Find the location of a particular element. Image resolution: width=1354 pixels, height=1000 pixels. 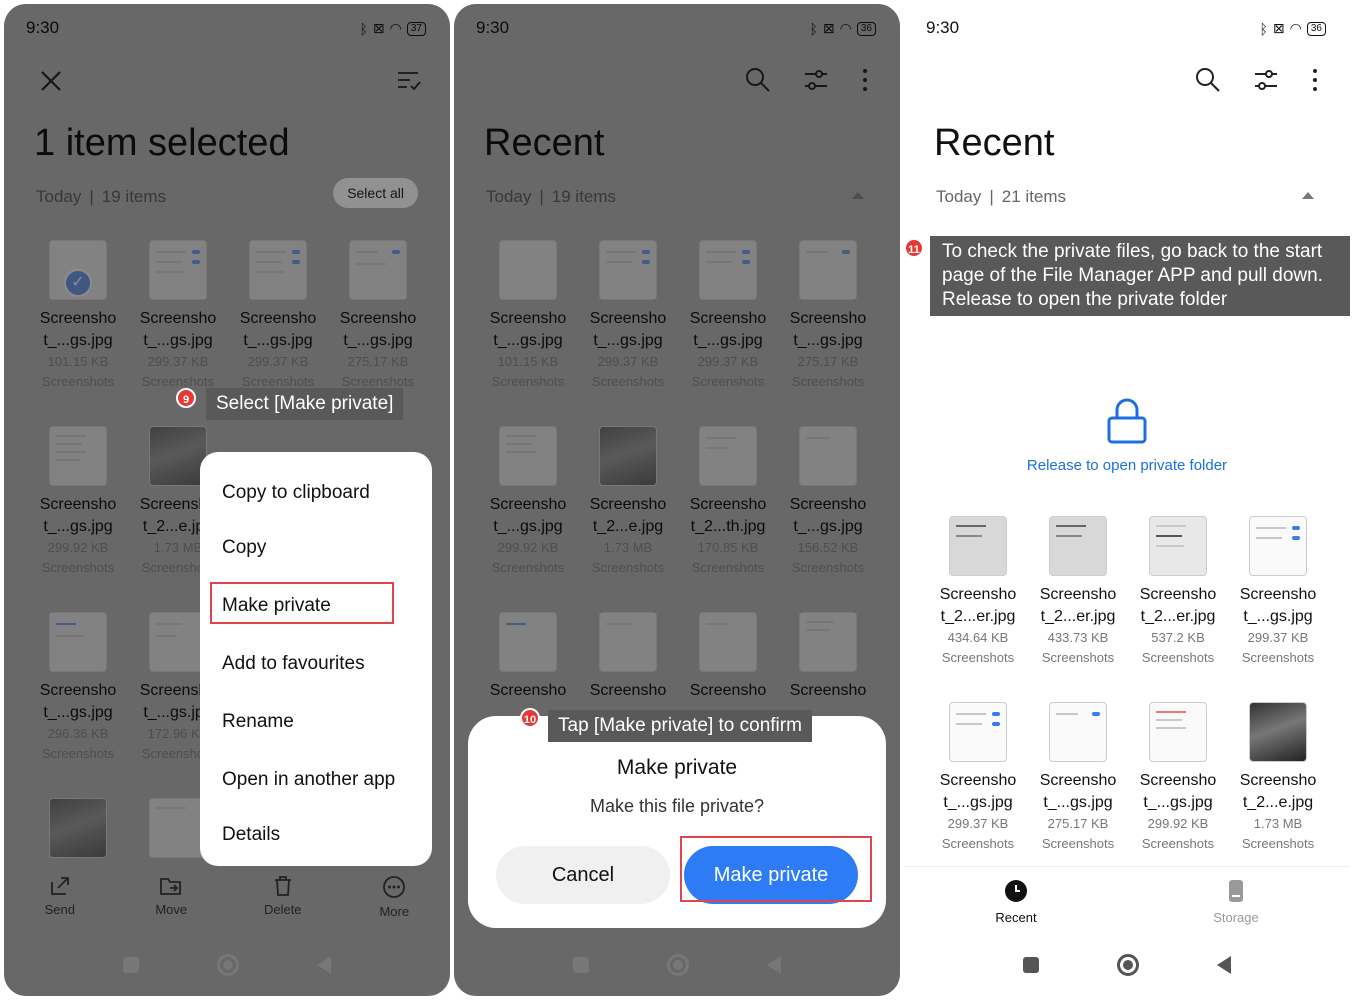

file-size: 299.92 KB is located at coordinates (78, 547).